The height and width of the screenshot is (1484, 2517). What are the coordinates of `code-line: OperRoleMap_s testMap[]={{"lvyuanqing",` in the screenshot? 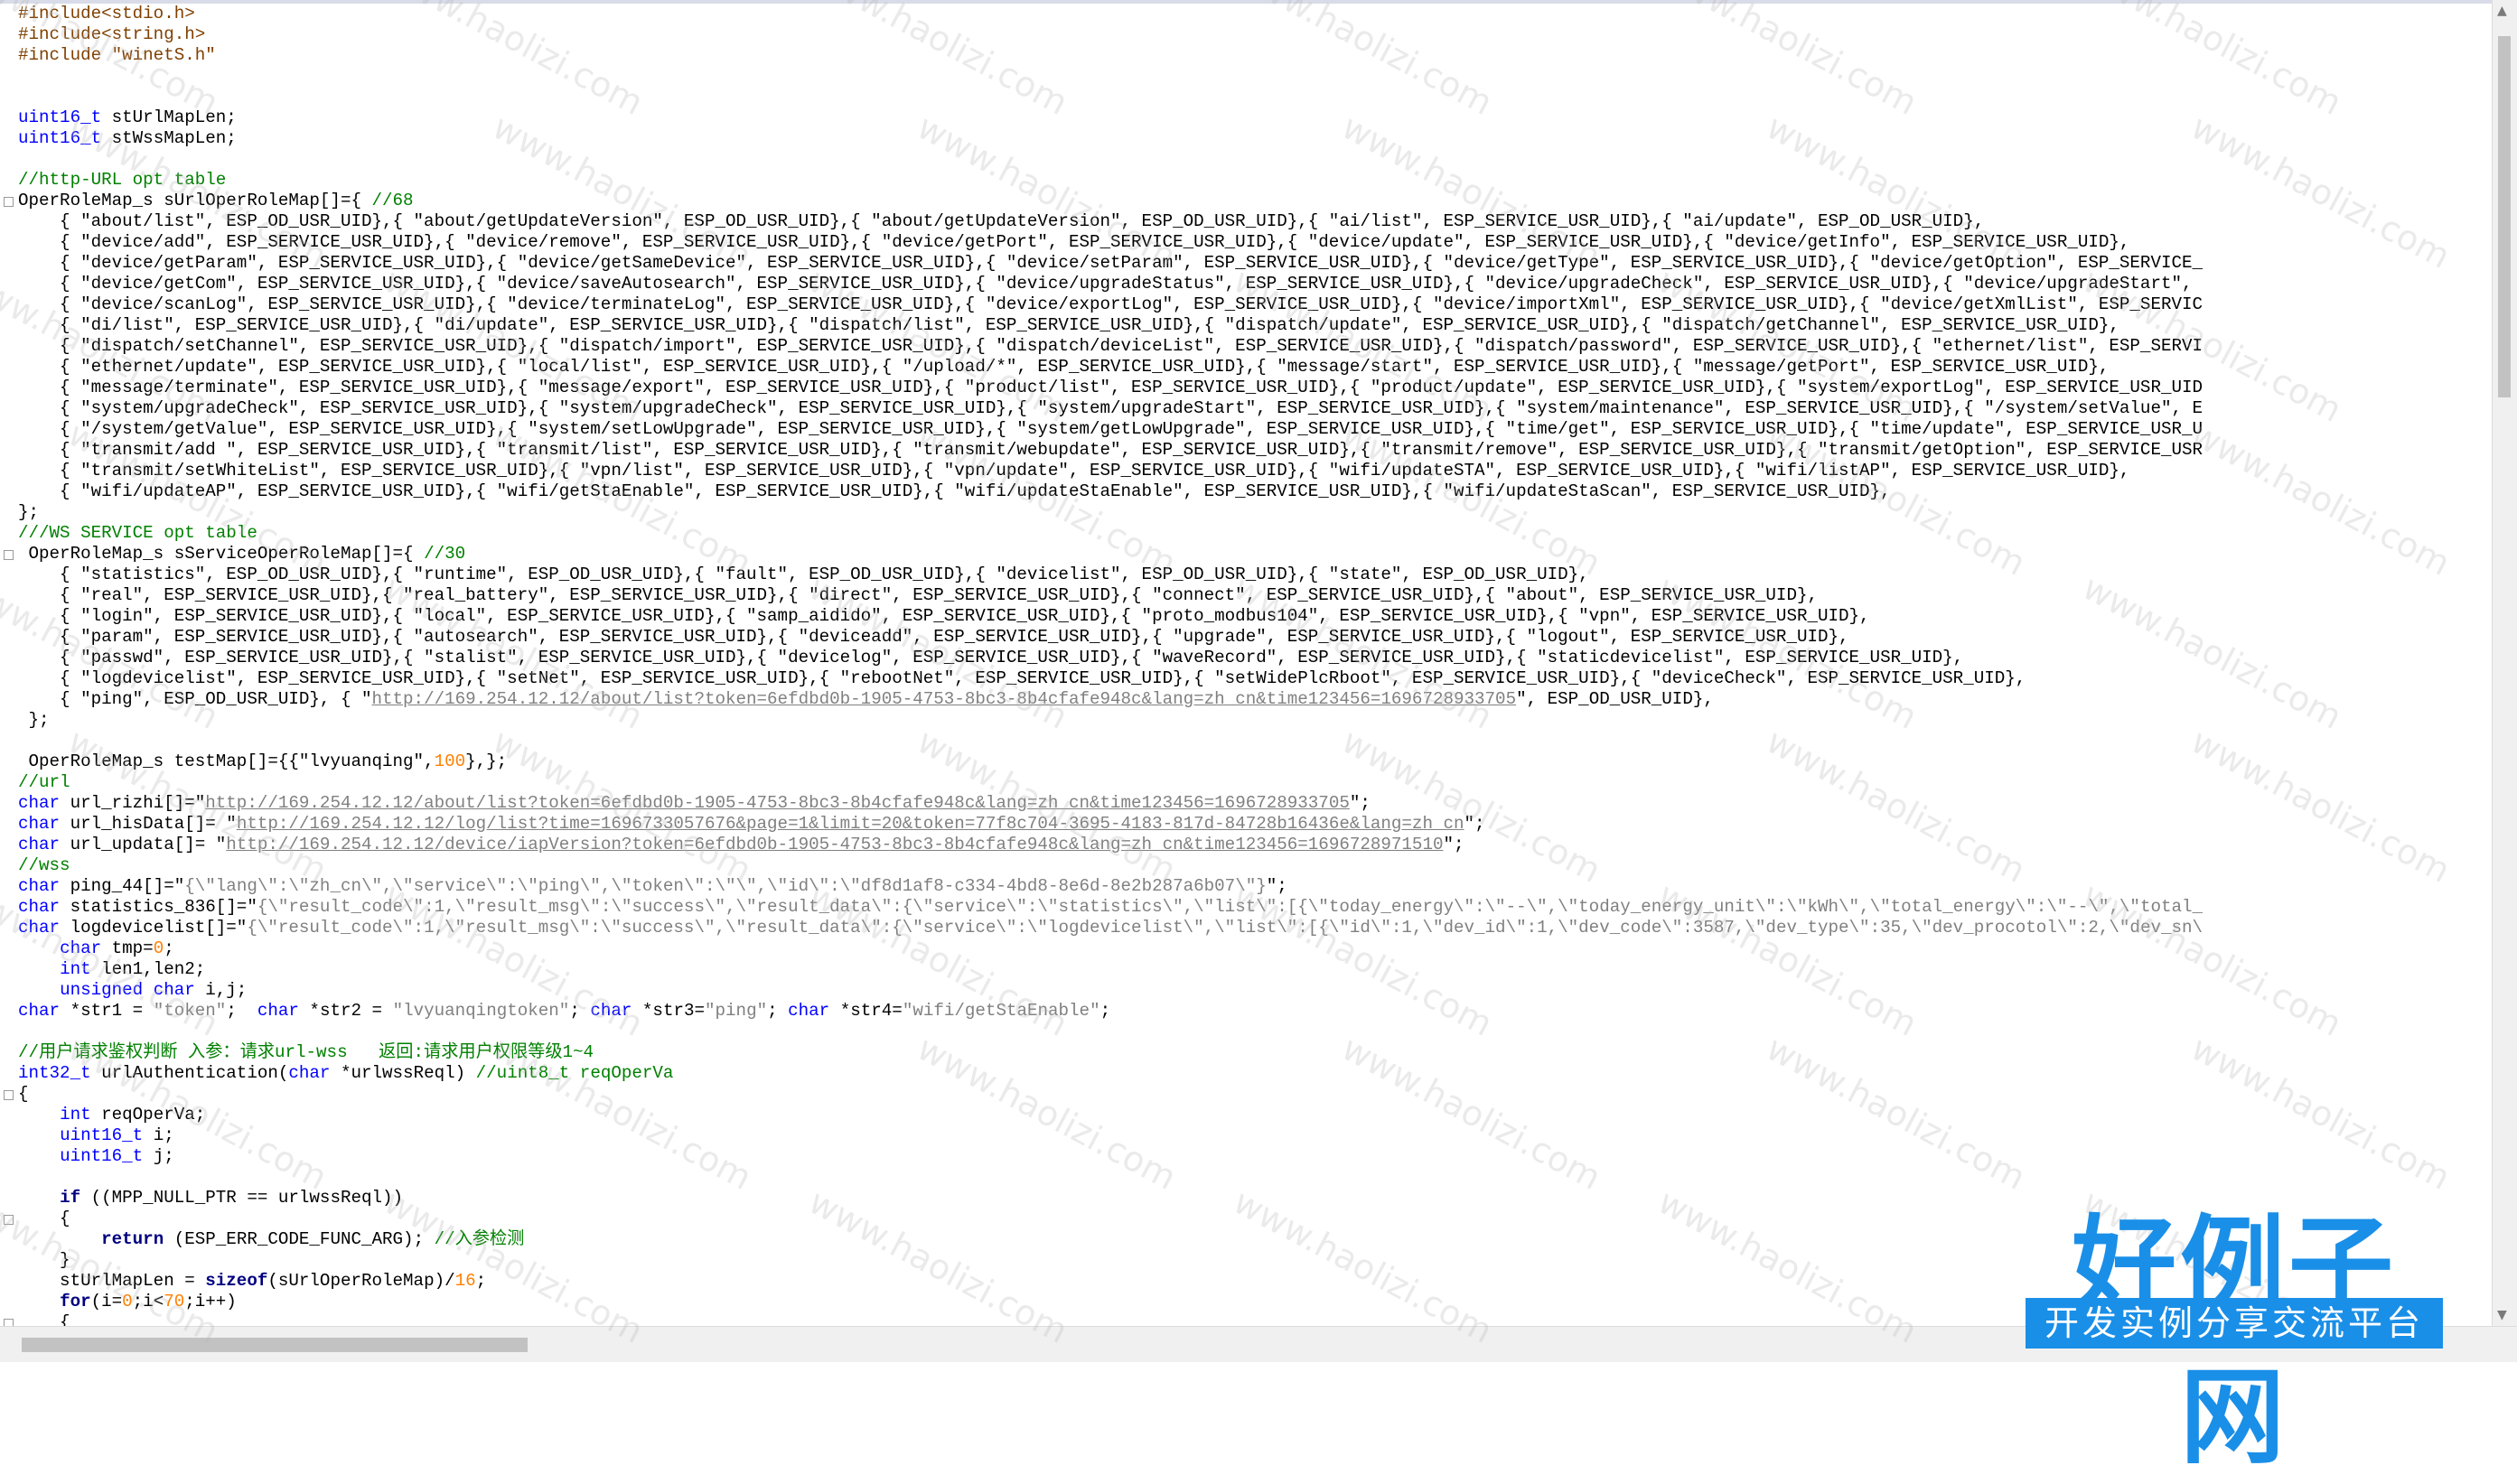 It's located at (227, 761).